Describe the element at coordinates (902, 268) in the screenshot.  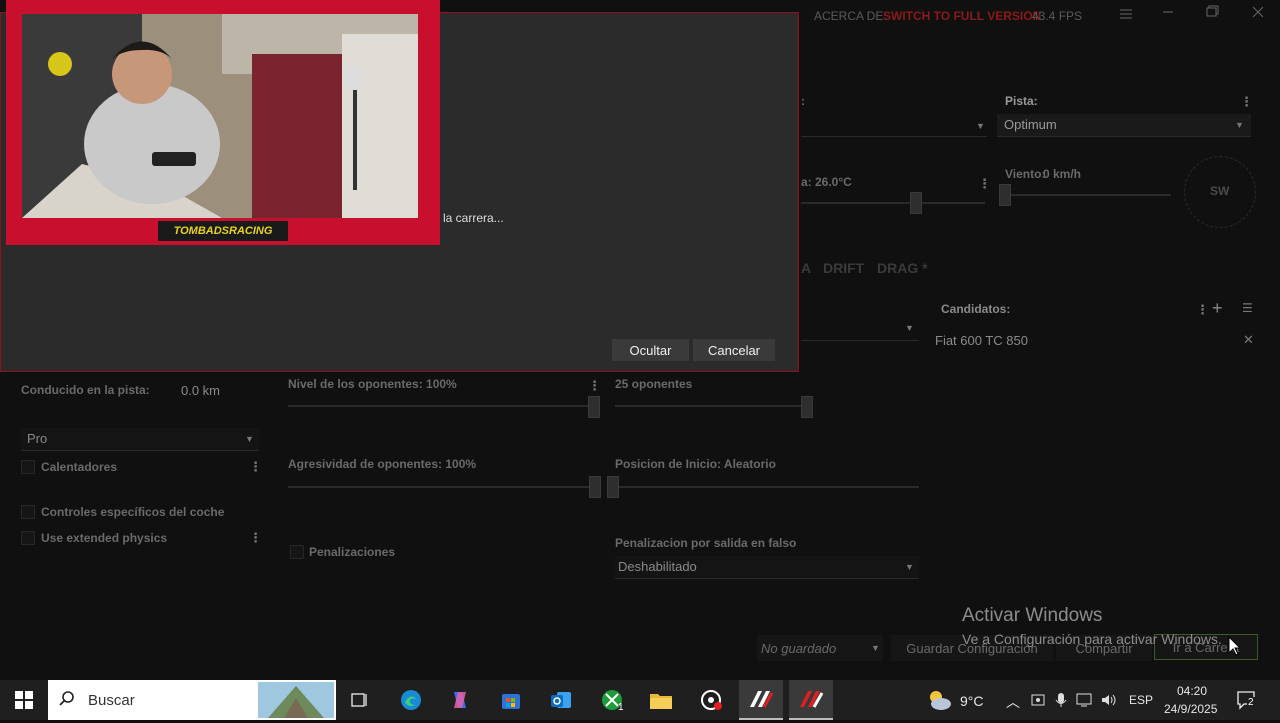
I see `mode-tab-drag: DRAG *` at that location.